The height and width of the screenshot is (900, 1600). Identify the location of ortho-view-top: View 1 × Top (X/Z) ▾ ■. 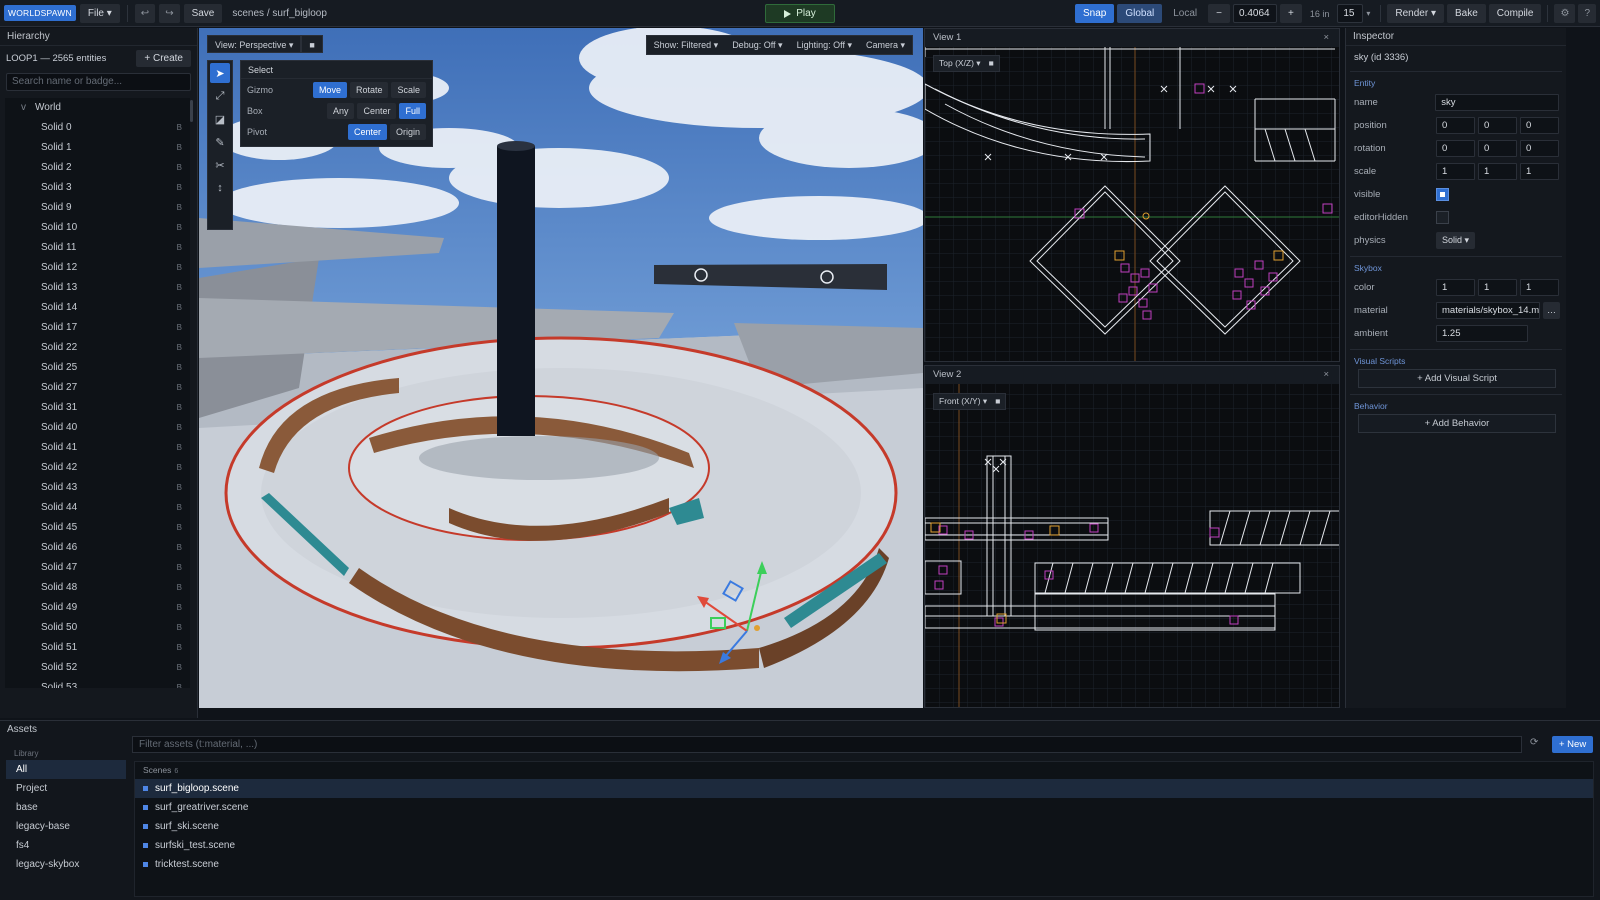
(1132, 195).